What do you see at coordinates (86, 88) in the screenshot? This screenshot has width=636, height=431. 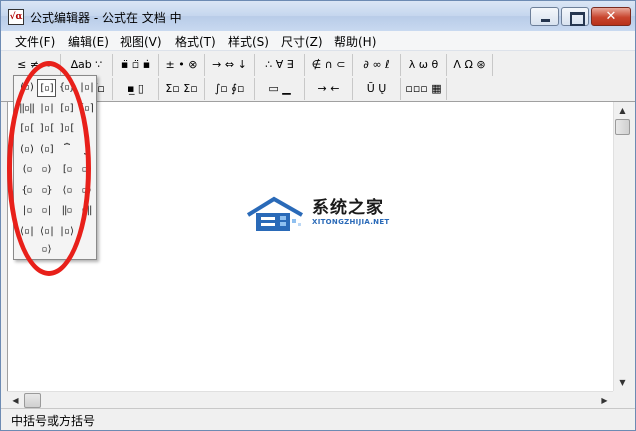 I see `fence-template-item: |▫|` at bounding box center [86, 88].